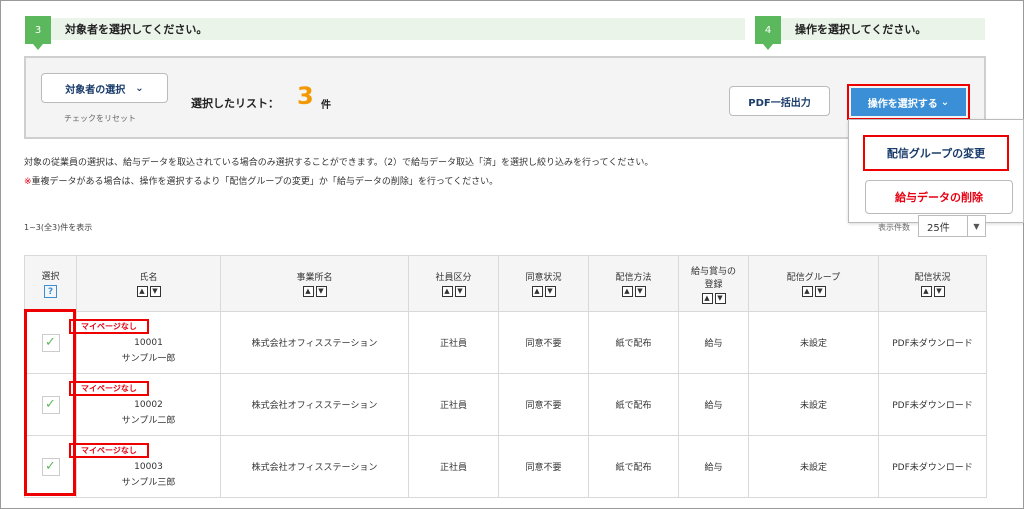 The width and height of the screenshot is (1024, 509). I want to click on pdf-bulk-export-button: PDF一括出力, so click(779, 101).